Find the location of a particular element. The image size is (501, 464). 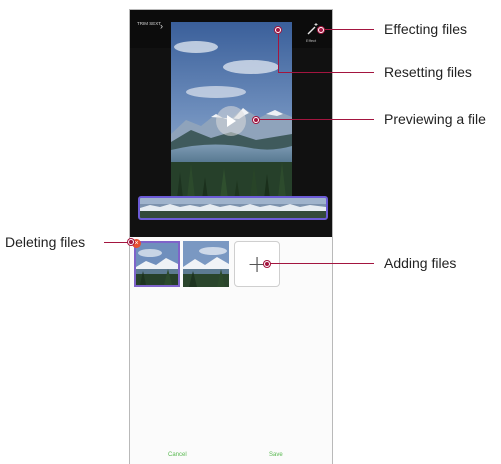

resetting-leader-horizontal is located at coordinates (326, 72).